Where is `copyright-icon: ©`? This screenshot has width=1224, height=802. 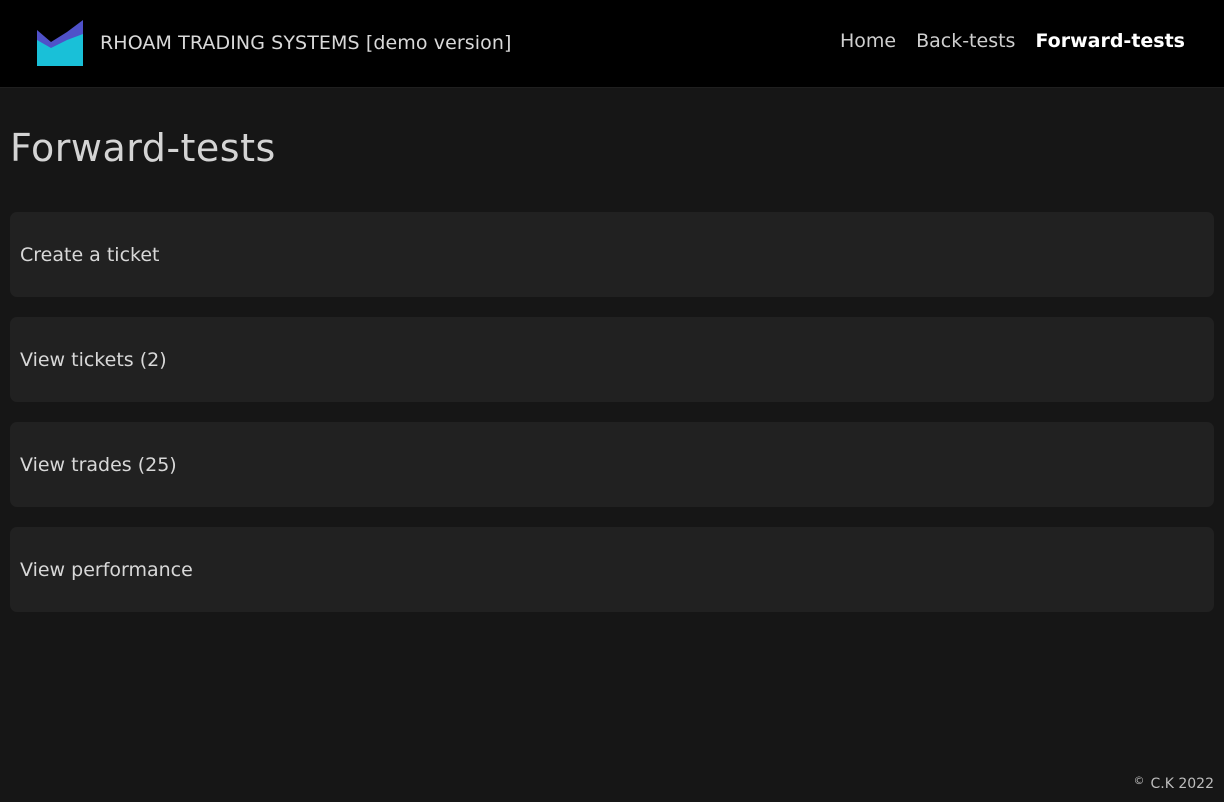 copyright-icon: © is located at coordinates (1139, 780).